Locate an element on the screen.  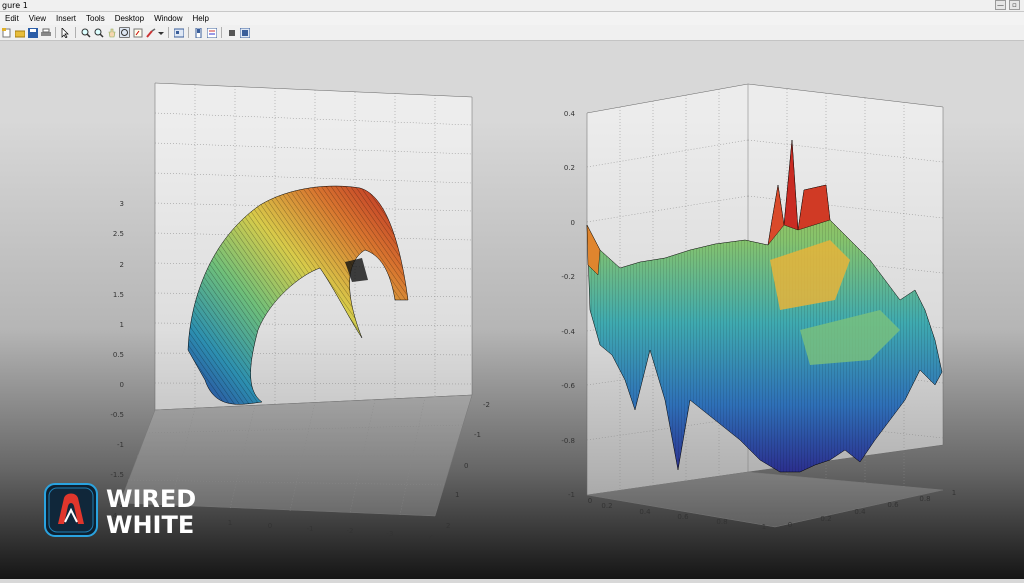
left-z-tick: 0.5 is located at coordinates (118, 355).